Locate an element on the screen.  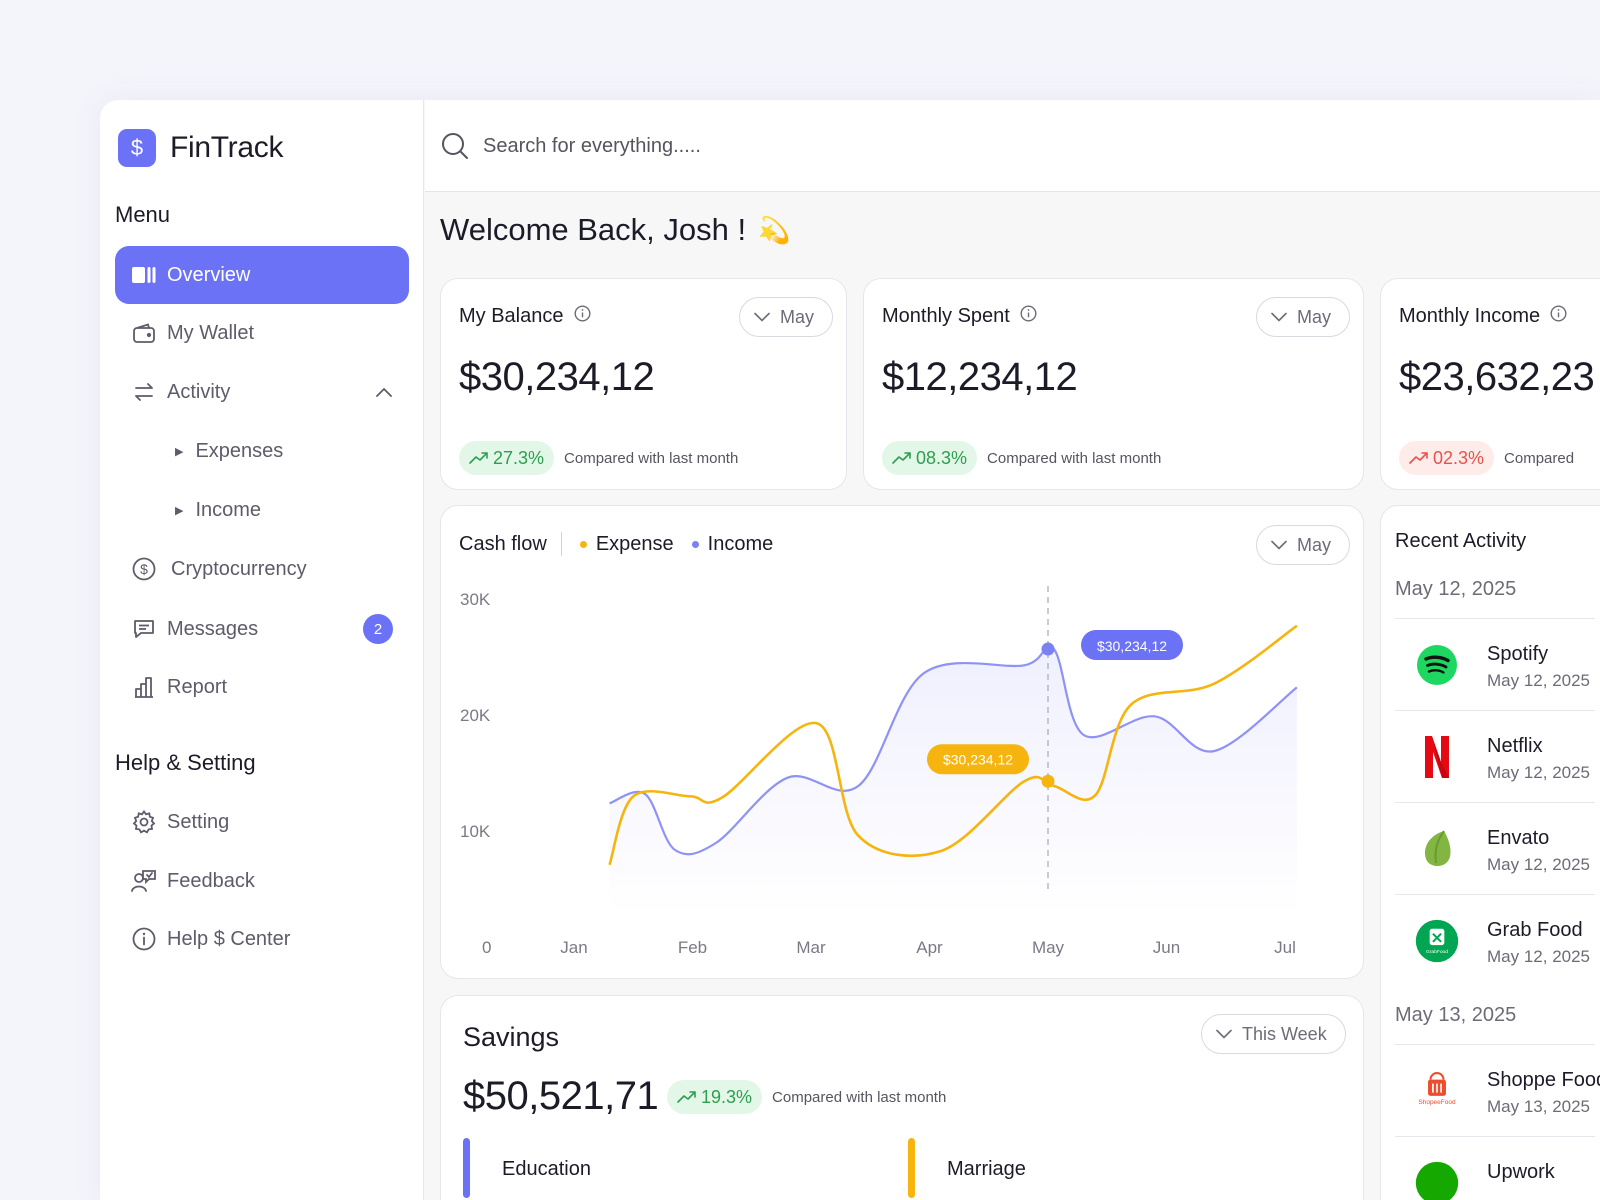
activity-name: Envato is located at coordinates (1518, 838).